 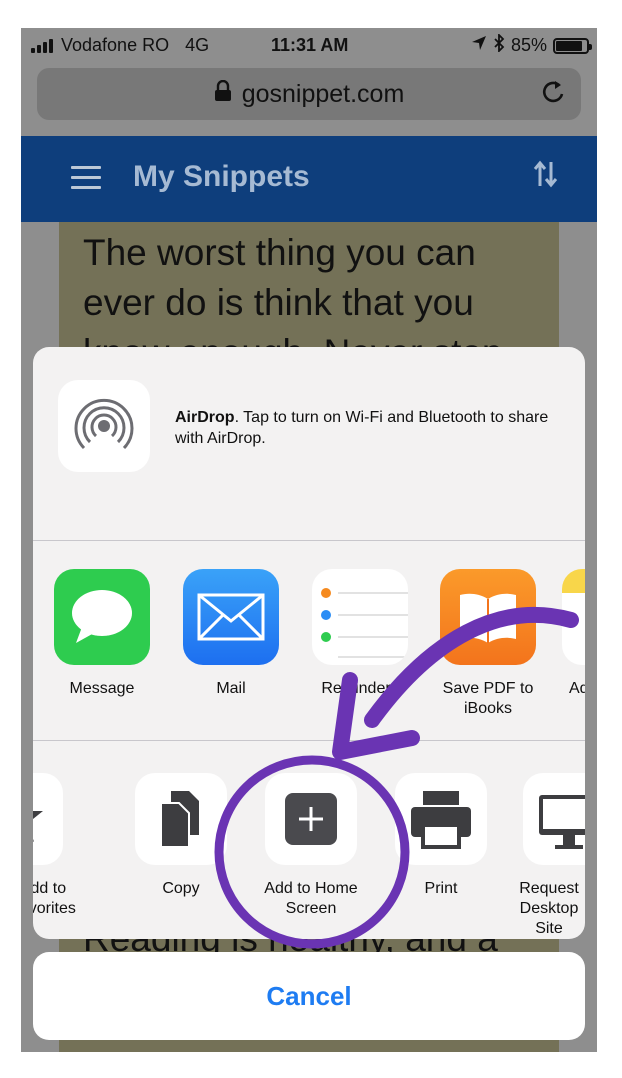 What do you see at coordinates (479, 45) in the screenshot?
I see `location-icon` at bounding box center [479, 45].